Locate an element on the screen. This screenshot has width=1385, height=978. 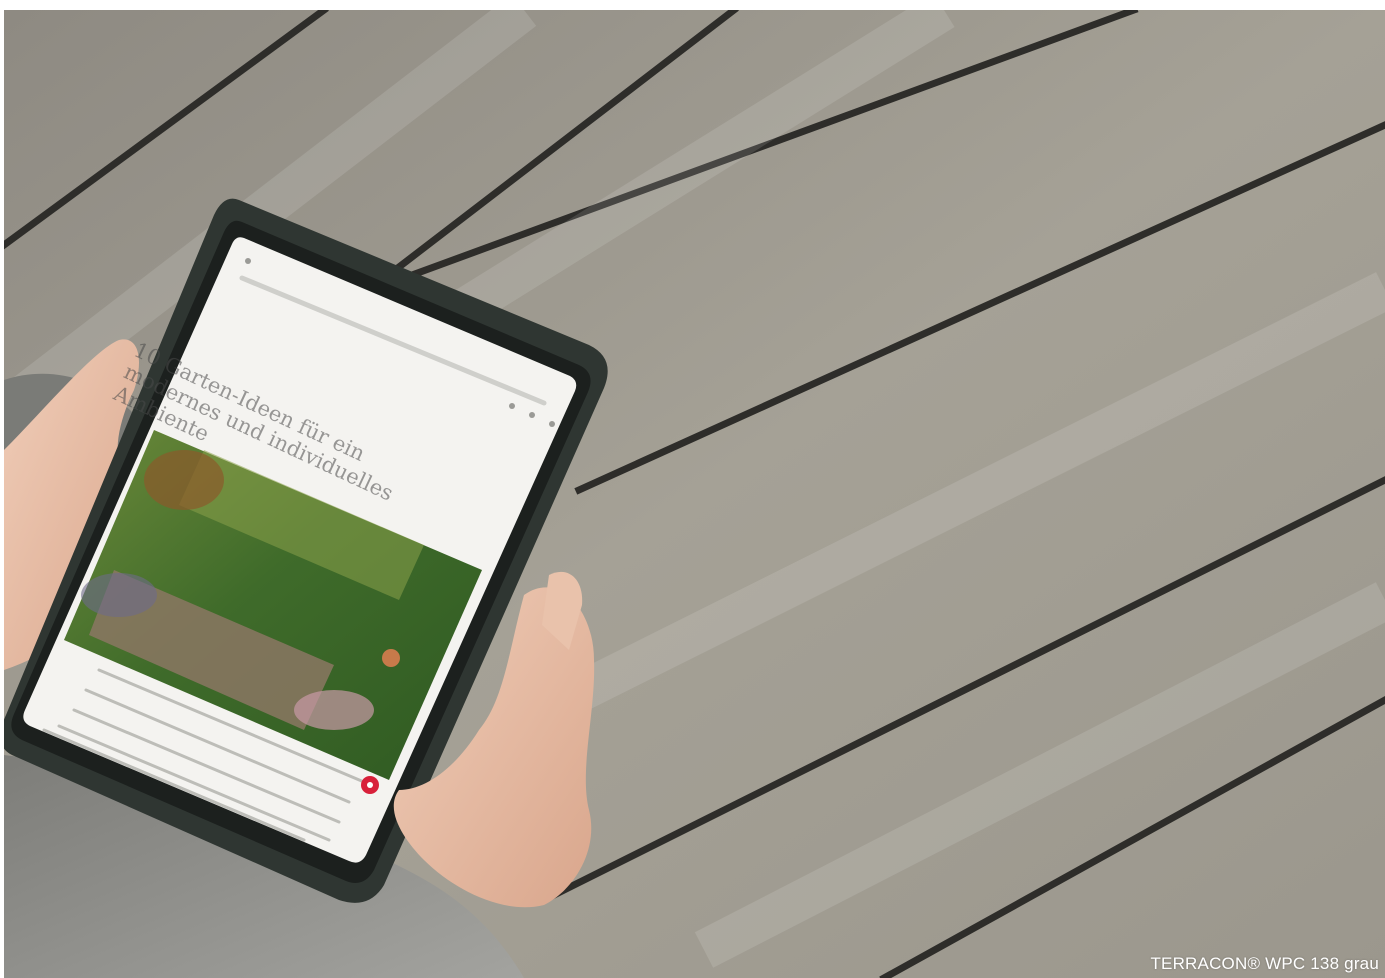
image-caption: TERRACON® WPC 138 grau is located at coordinates (1264, 963).